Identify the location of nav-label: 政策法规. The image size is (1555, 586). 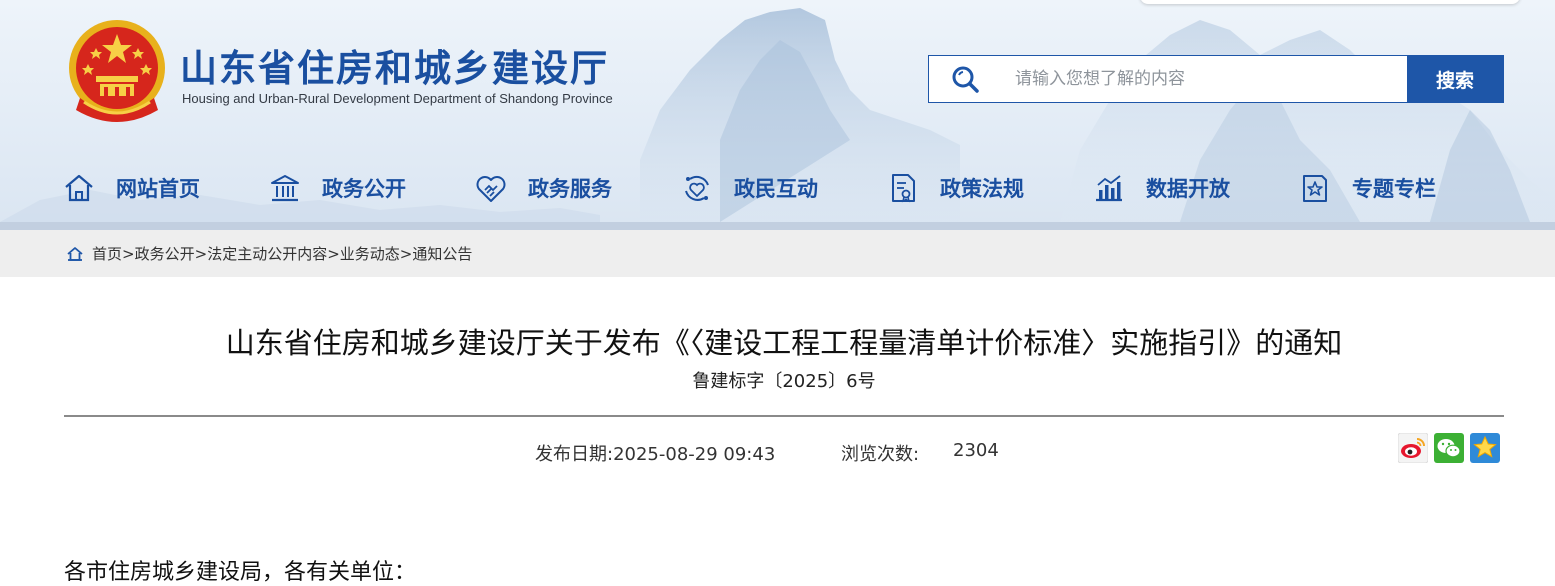
(982, 189).